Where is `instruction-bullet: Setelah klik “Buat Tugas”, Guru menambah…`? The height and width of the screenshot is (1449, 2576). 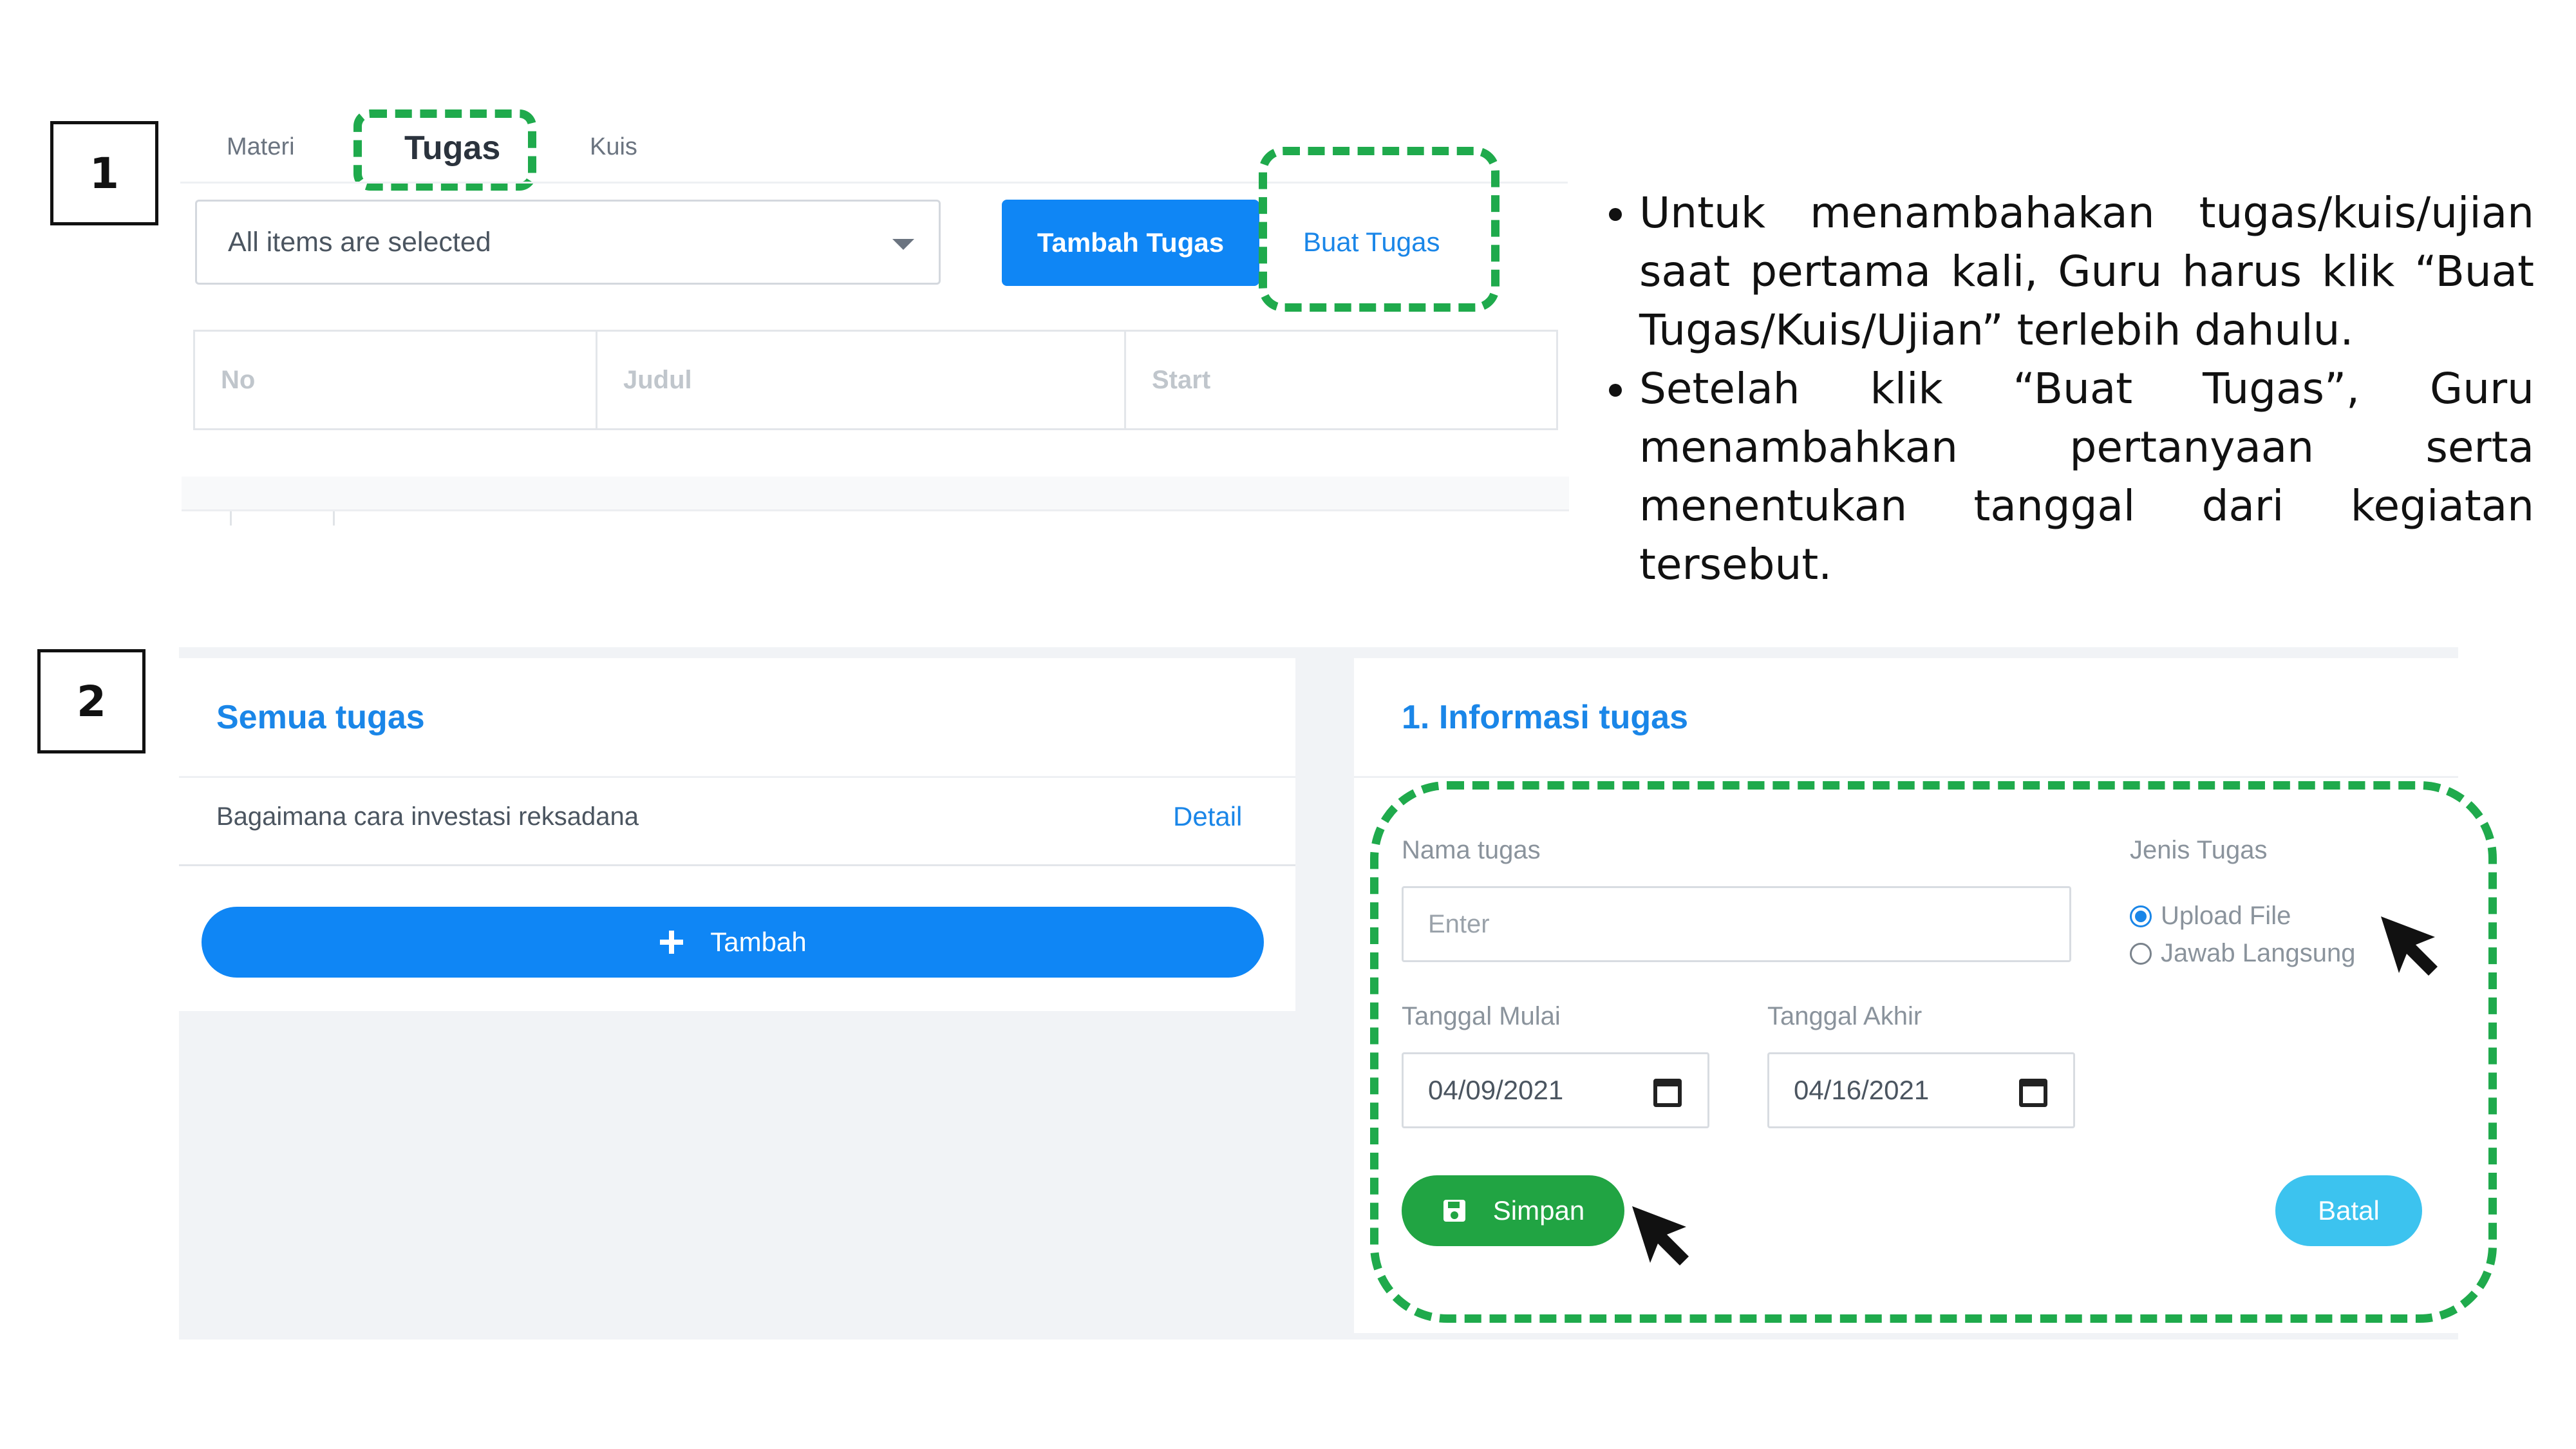
instruction-bullet: Setelah klik “Buat Tugas”, Guru menambah… is located at coordinates (2086, 477).